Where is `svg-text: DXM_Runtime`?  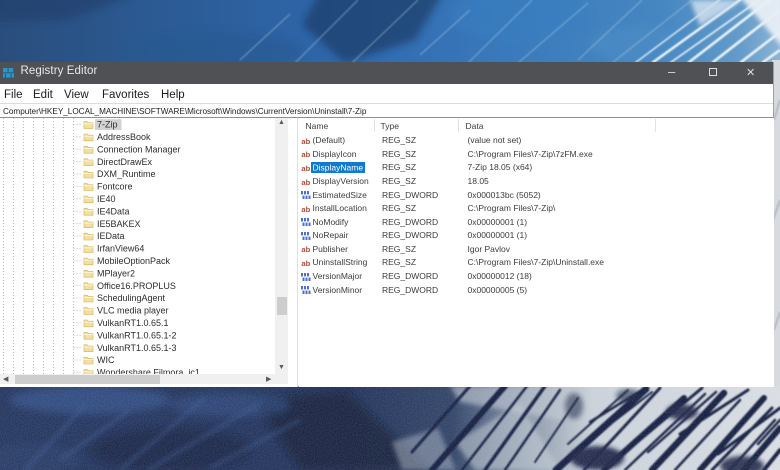 svg-text: DXM_Runtime is located at coordinates (126, 174).